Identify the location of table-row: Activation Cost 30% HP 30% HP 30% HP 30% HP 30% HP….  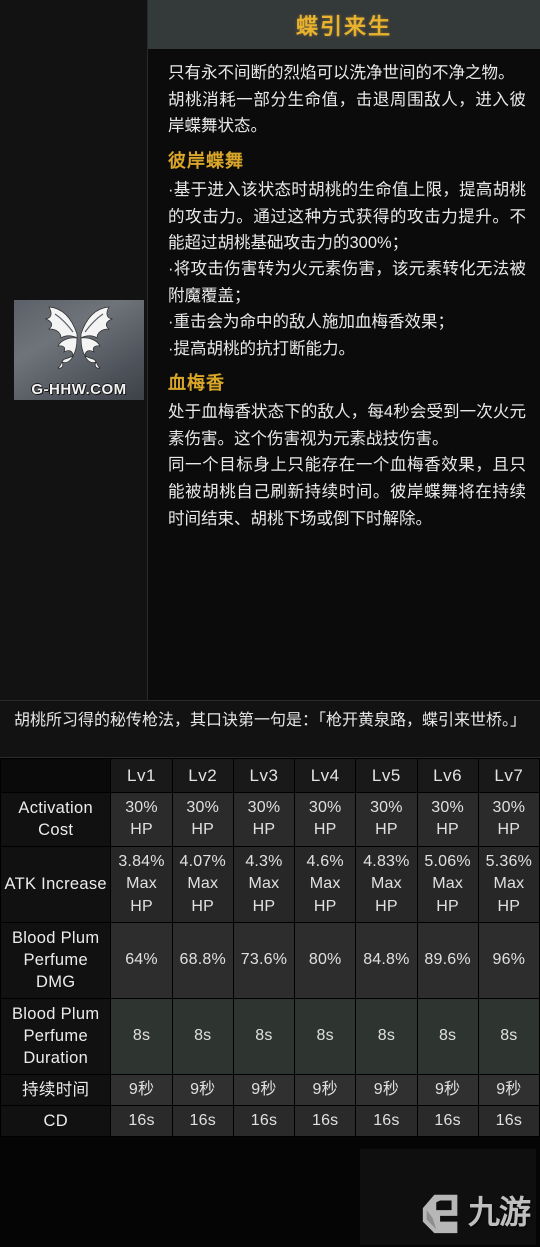
(270, 819).